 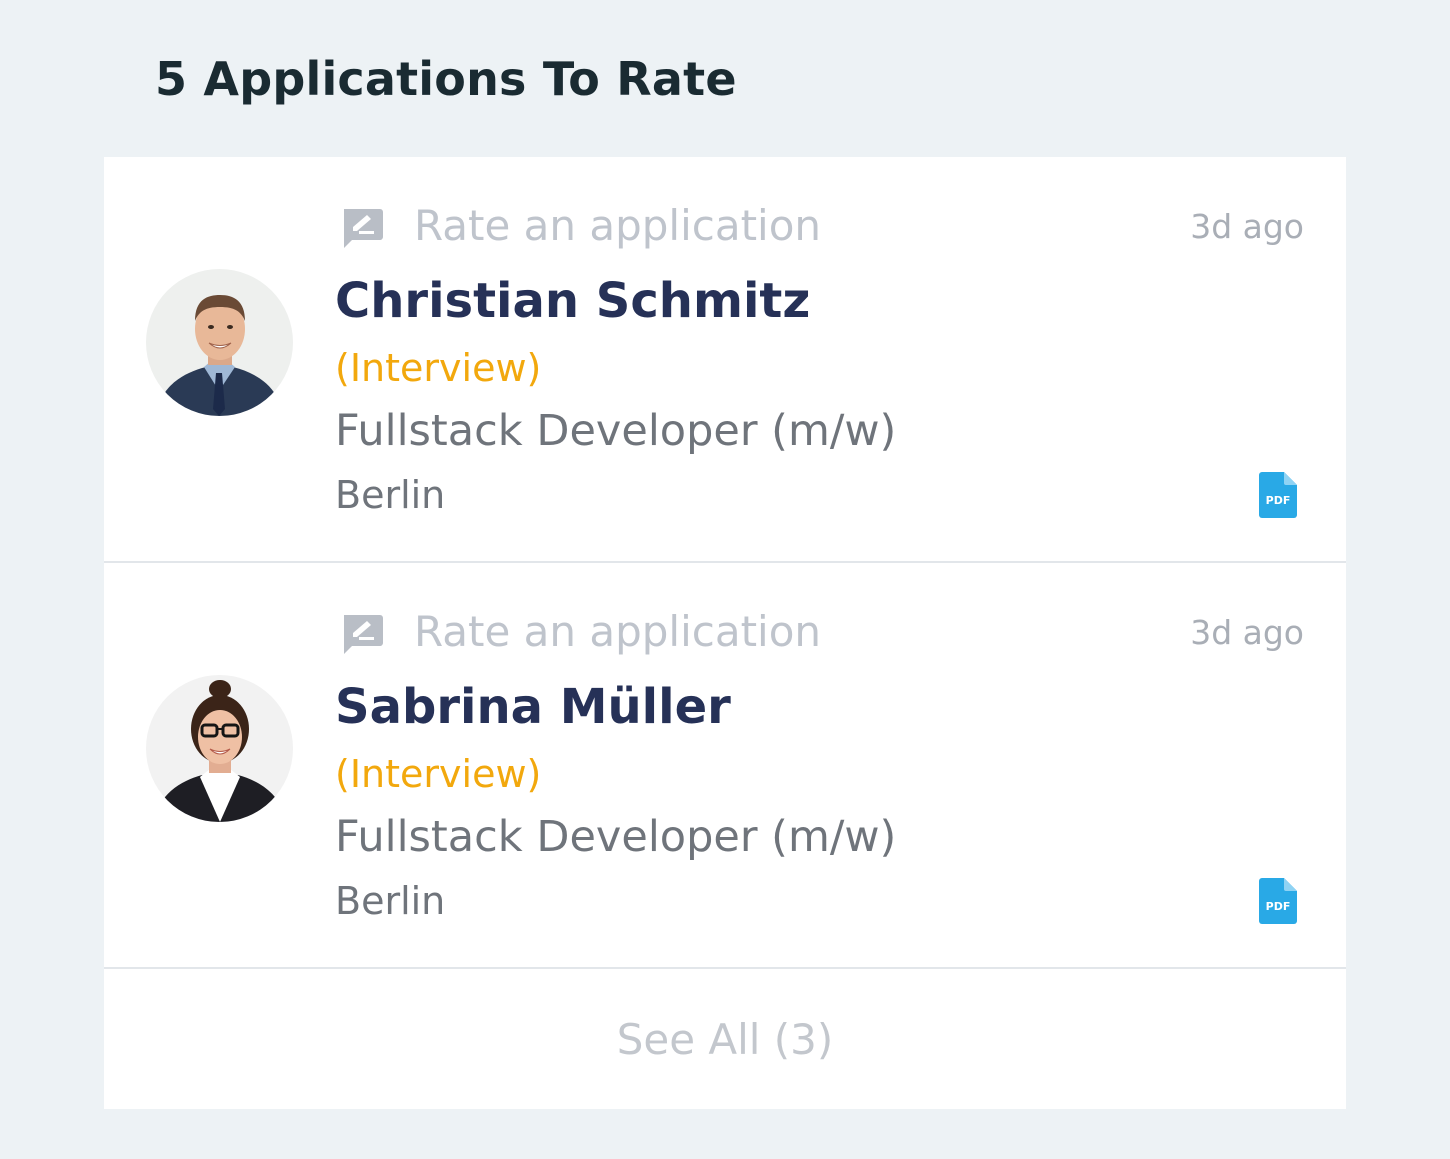 What do you see at coordinates (446, 79) in the screenshot?
I see `page-title: 5 Applications To Rate` at bounding box center [446, 79].